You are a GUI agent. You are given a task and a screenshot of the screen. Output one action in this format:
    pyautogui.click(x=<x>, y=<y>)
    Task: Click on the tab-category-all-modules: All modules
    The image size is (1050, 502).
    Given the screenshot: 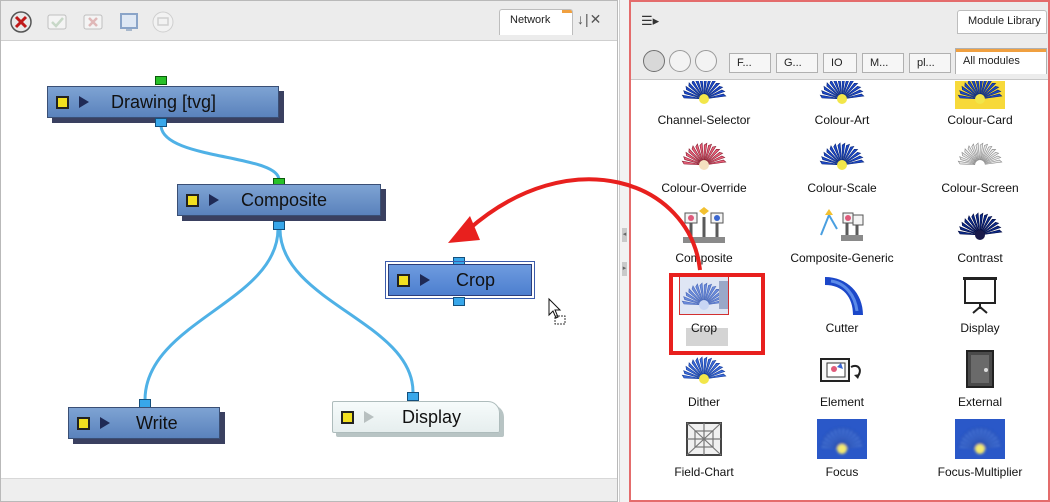 What is the action you would take?
    pyautogui.click(x=1001, y=61)
    